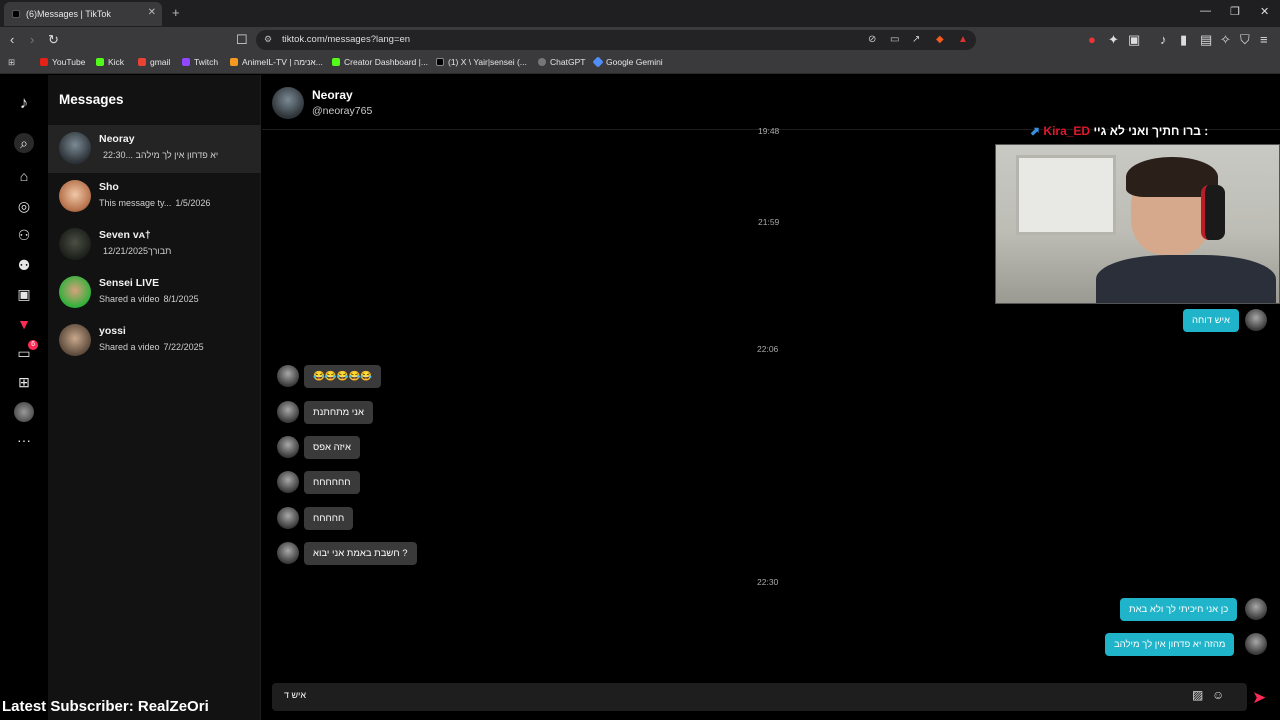 The height and width of the screenshot is (720, 1280). Describe the element at coordinates (332, 482) in the screenshot. I see `received-message: חחחחחח` at that location.